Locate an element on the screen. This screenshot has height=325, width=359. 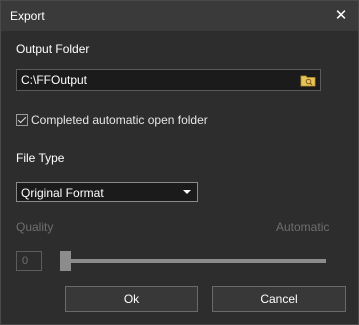
quality-slider-thumb is located at coordinates (65, 261).